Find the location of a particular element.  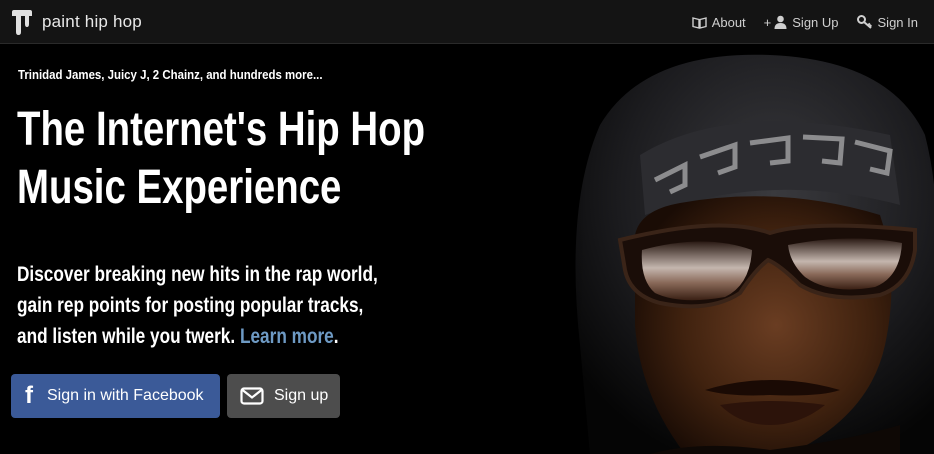

facebook-signin-button: f Sign in with Facebook is located at coordinates (115, 396).